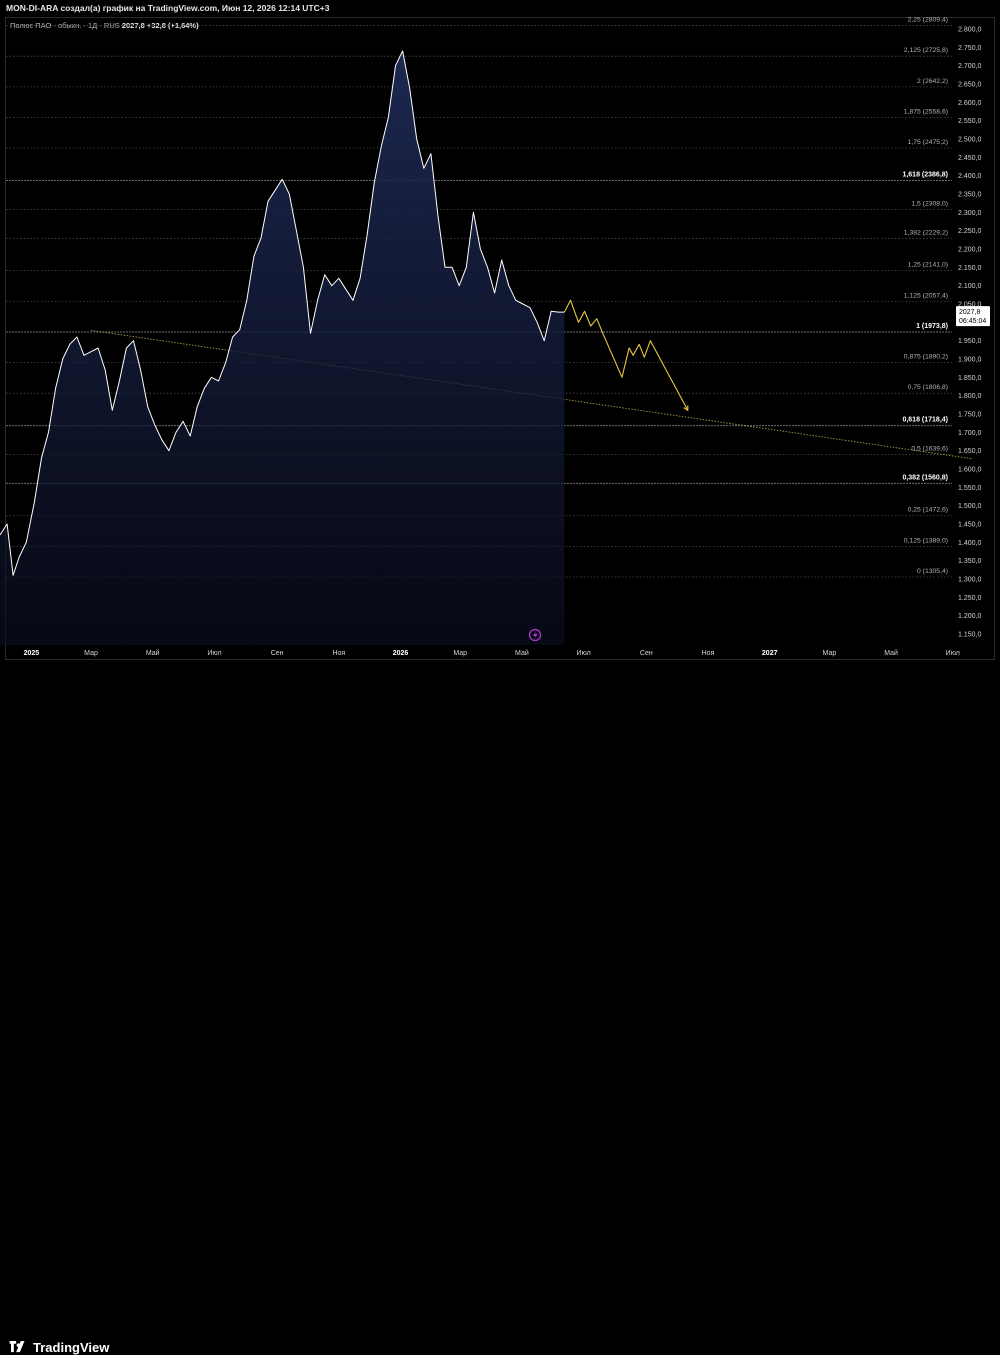  Describe the element at coordinates (925, 175) in the screenshot. I see `fib-level-label: 1,618 (2386,8)` at that location.